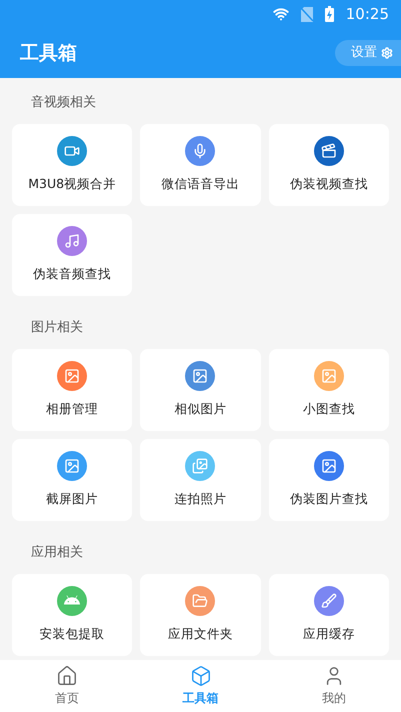 Image resolution: width=401 pixels, height=712 pixels. I want to click on settings-icon, so click(387, 53).